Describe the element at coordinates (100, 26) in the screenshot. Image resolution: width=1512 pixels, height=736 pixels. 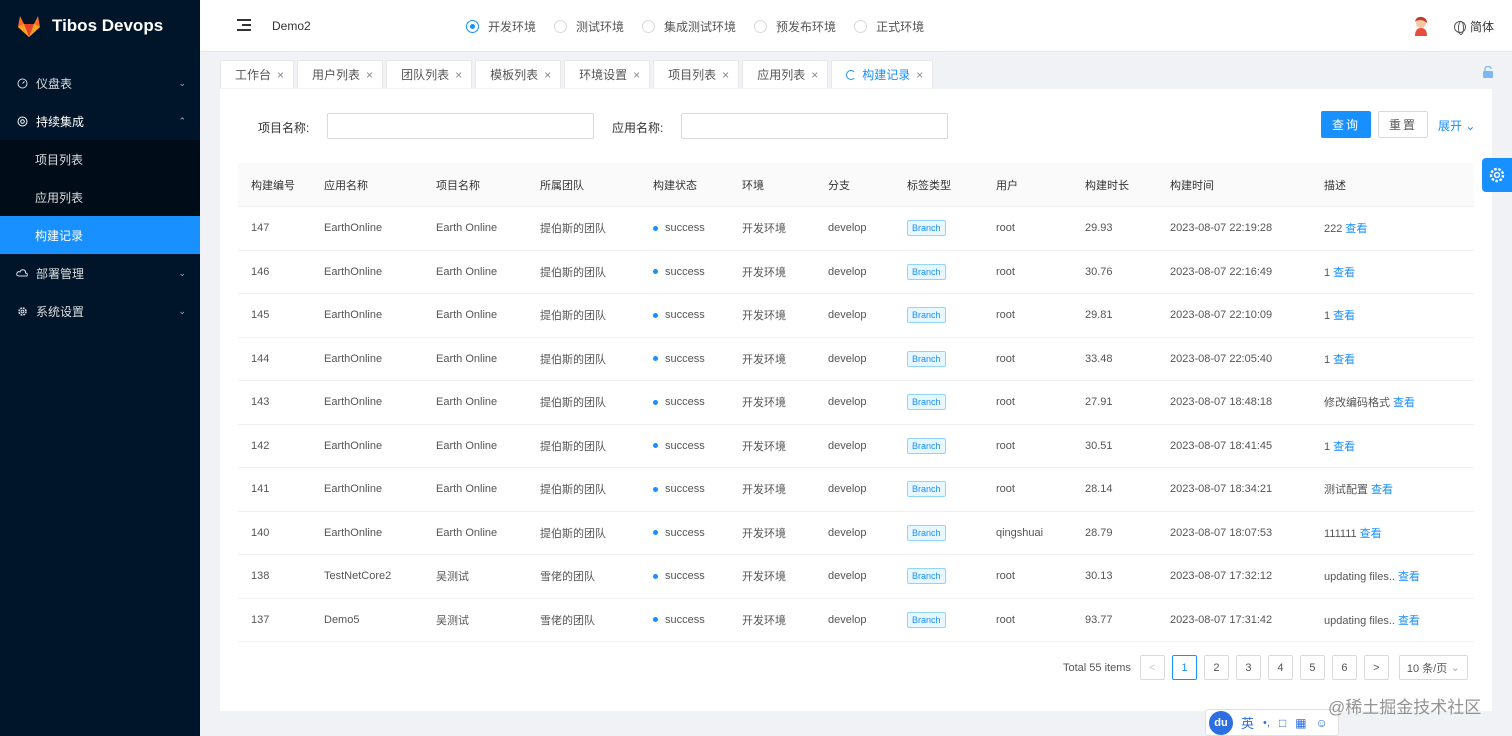
I see `logo: Tibos Devops` at that location.